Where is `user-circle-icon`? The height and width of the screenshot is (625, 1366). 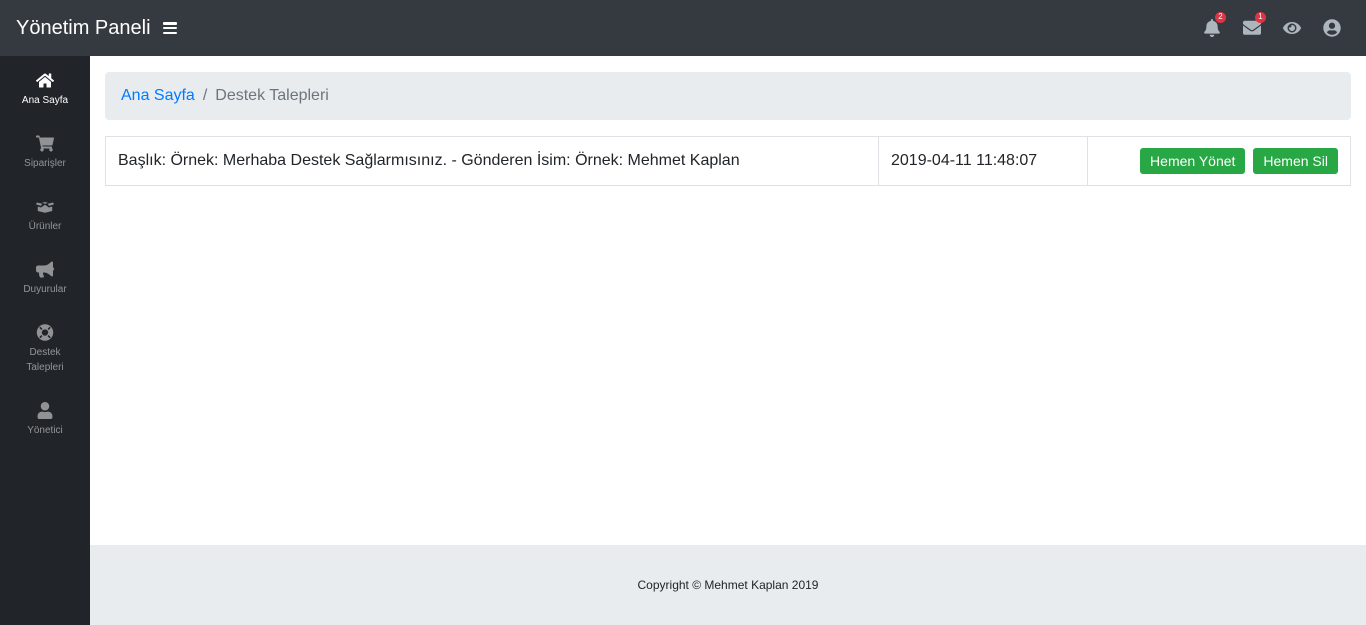 user-circle-icon is located at coordinates (1332, 28).